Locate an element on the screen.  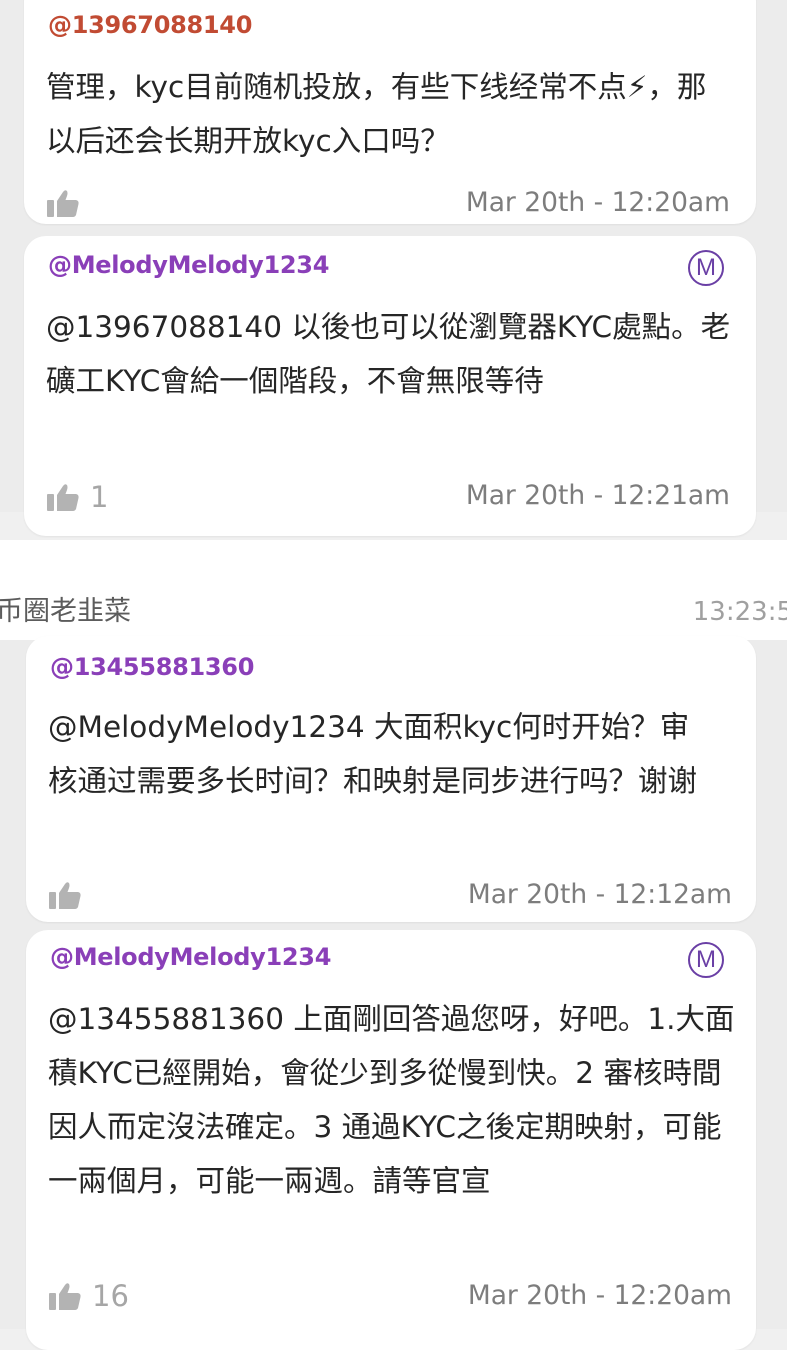
like-button: 16 is located at coordinates (88, 1296).